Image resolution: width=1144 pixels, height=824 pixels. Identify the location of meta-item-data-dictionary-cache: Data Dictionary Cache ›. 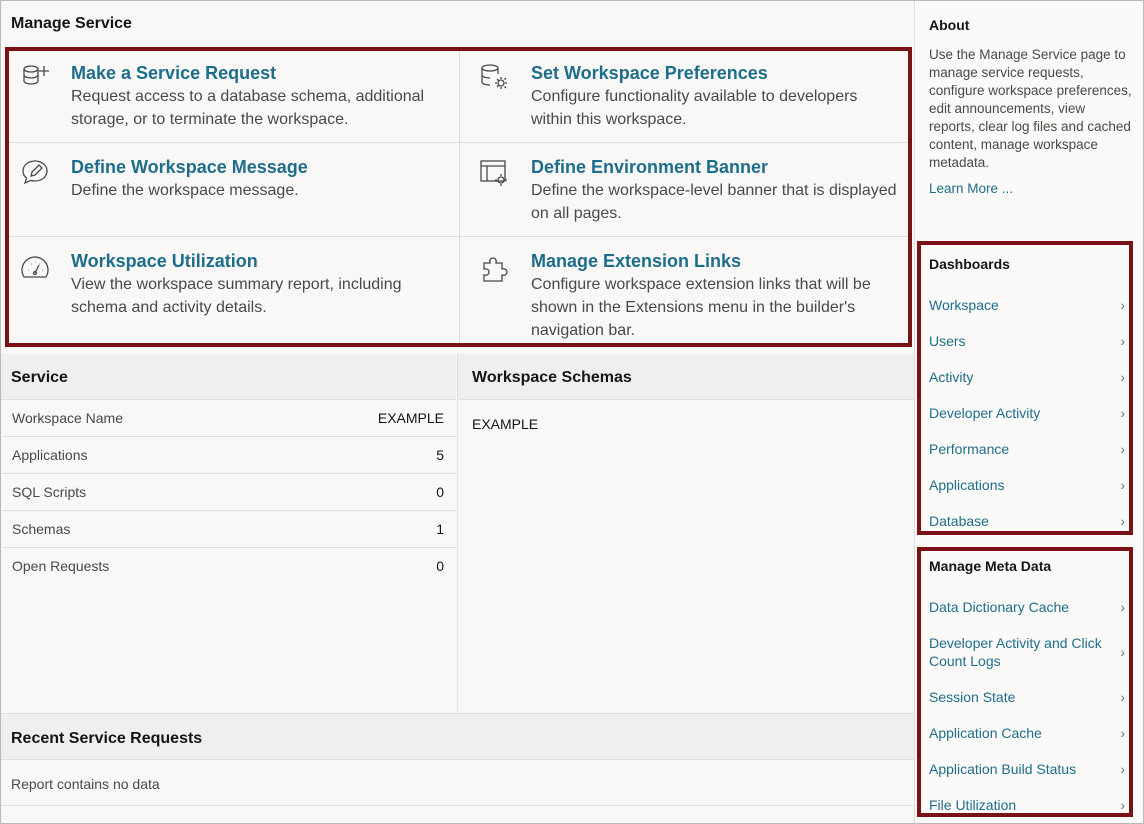
(1029, 607).